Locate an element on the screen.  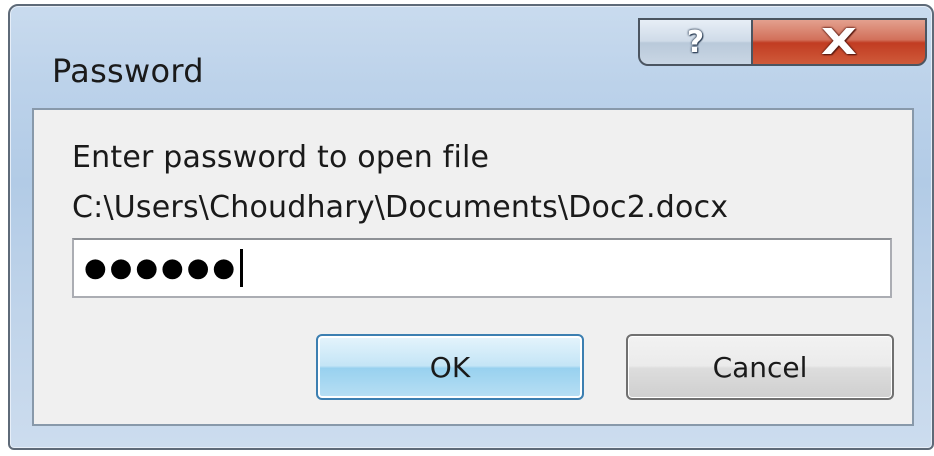
window-title: Password is located at coordinates (128, 71).